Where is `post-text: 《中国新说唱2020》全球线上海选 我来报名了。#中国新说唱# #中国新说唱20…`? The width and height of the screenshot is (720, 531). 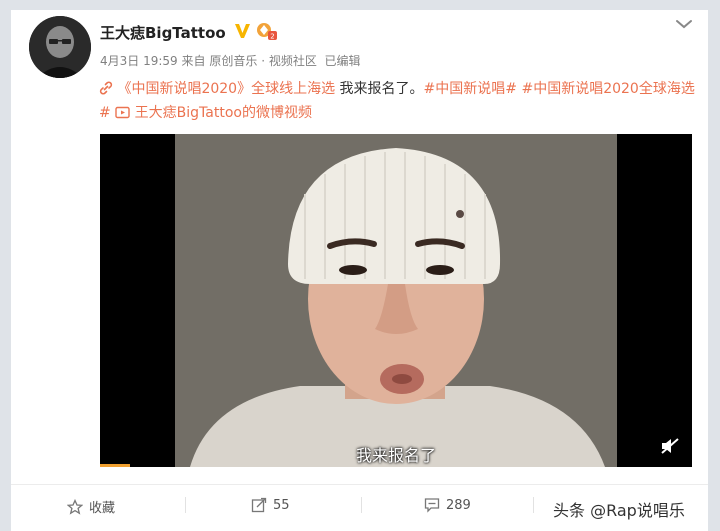
post-text: 《中国新说唱2020》全球线上海选 我来报名了。#中国新说唱# #中国新说唱20… is located at coordinates (399, 102).